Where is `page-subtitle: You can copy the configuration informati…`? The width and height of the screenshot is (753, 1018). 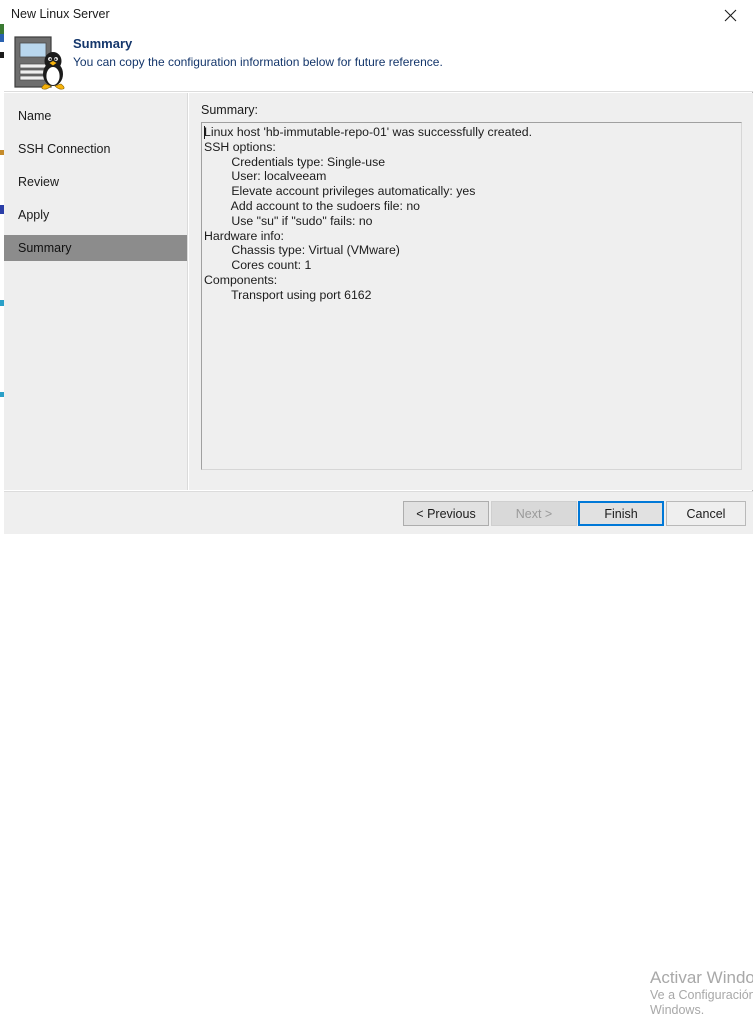 page-subtitle: You can copy the configuration informati… is located at coordinates (258, 62).